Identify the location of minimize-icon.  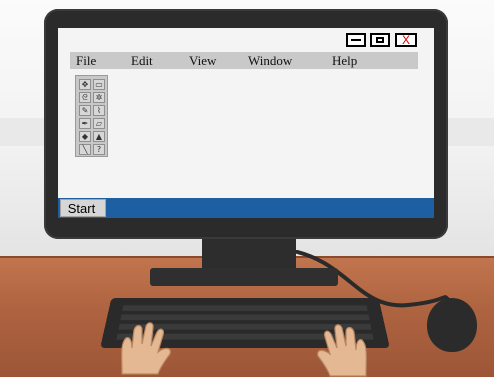
(356, 40).